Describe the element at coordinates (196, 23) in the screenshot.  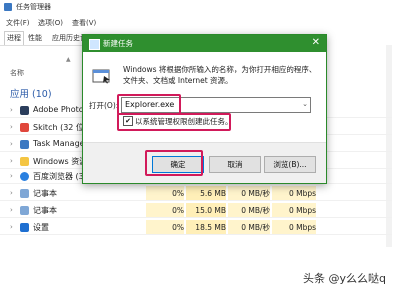
I see `menu-bar: 文件(F) 选项(O) 查看(V)` at that location.